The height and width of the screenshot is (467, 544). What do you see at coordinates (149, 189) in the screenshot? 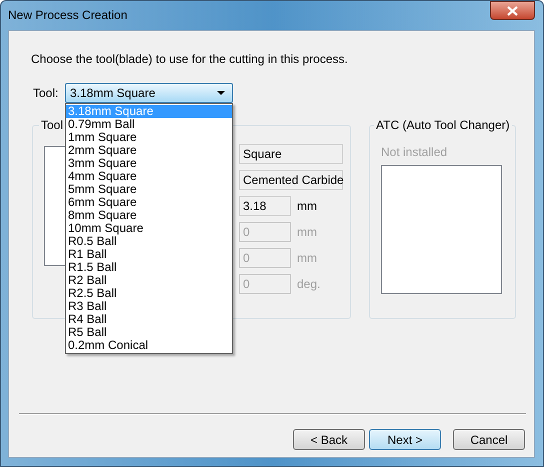
I see `dropdown-option: 5mm Square` at bounding box center [149, 189].